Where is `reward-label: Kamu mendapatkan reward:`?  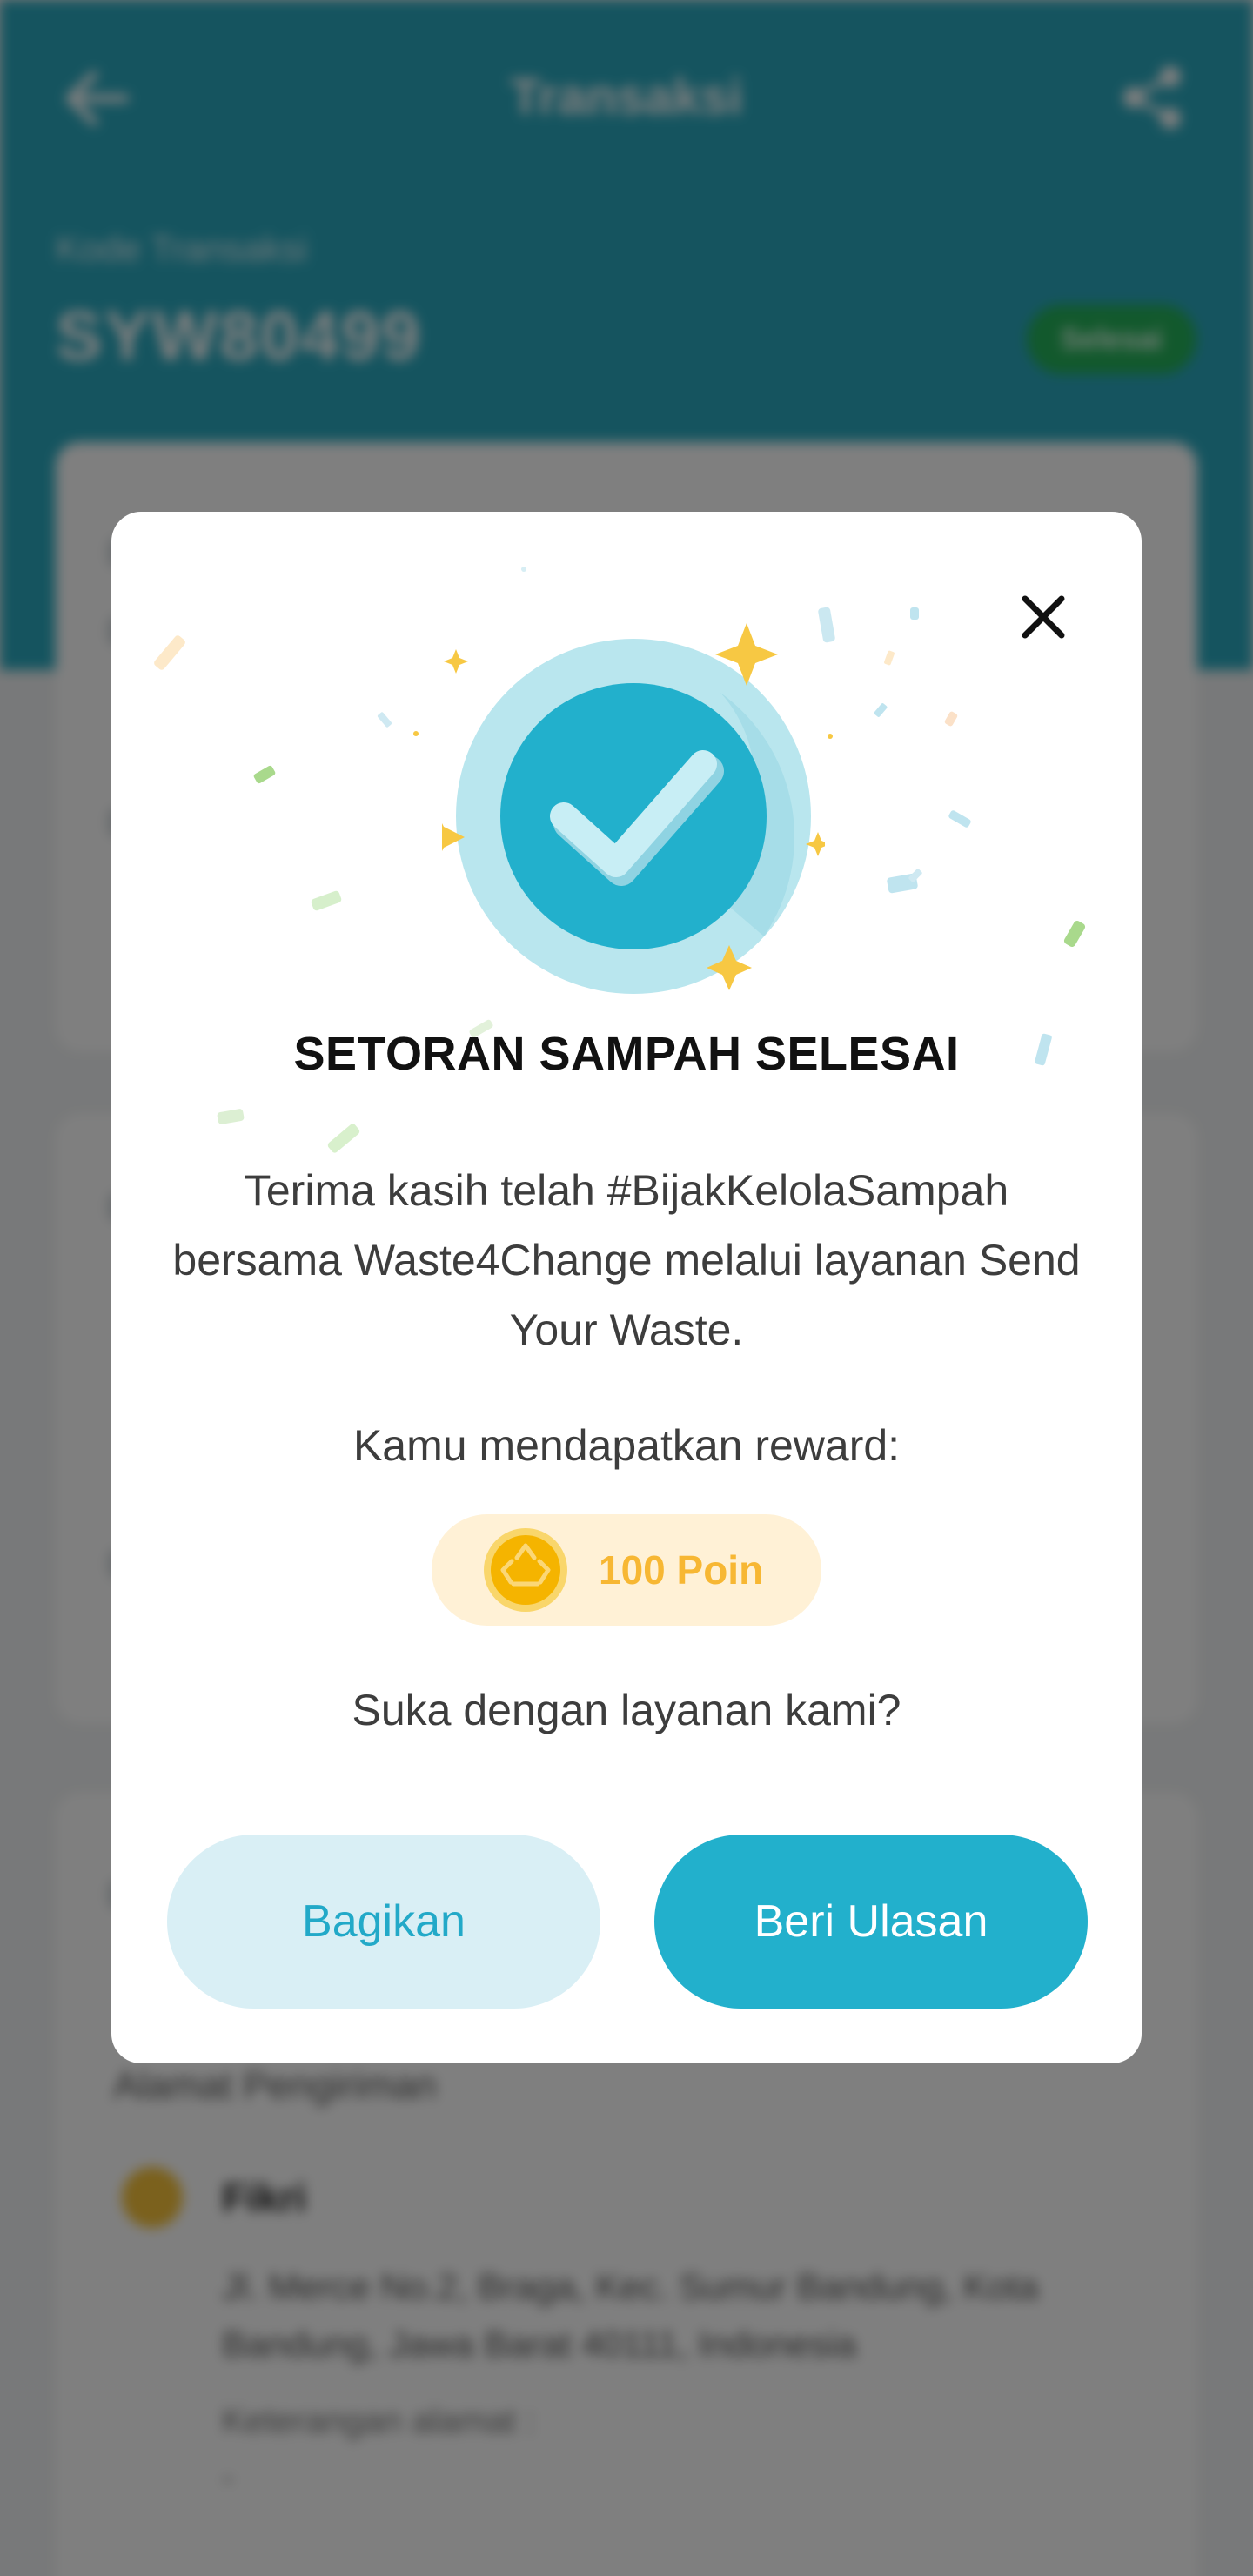 reward-label: Kamu mendapatkan reward: is located at coordinates (626, 1445).